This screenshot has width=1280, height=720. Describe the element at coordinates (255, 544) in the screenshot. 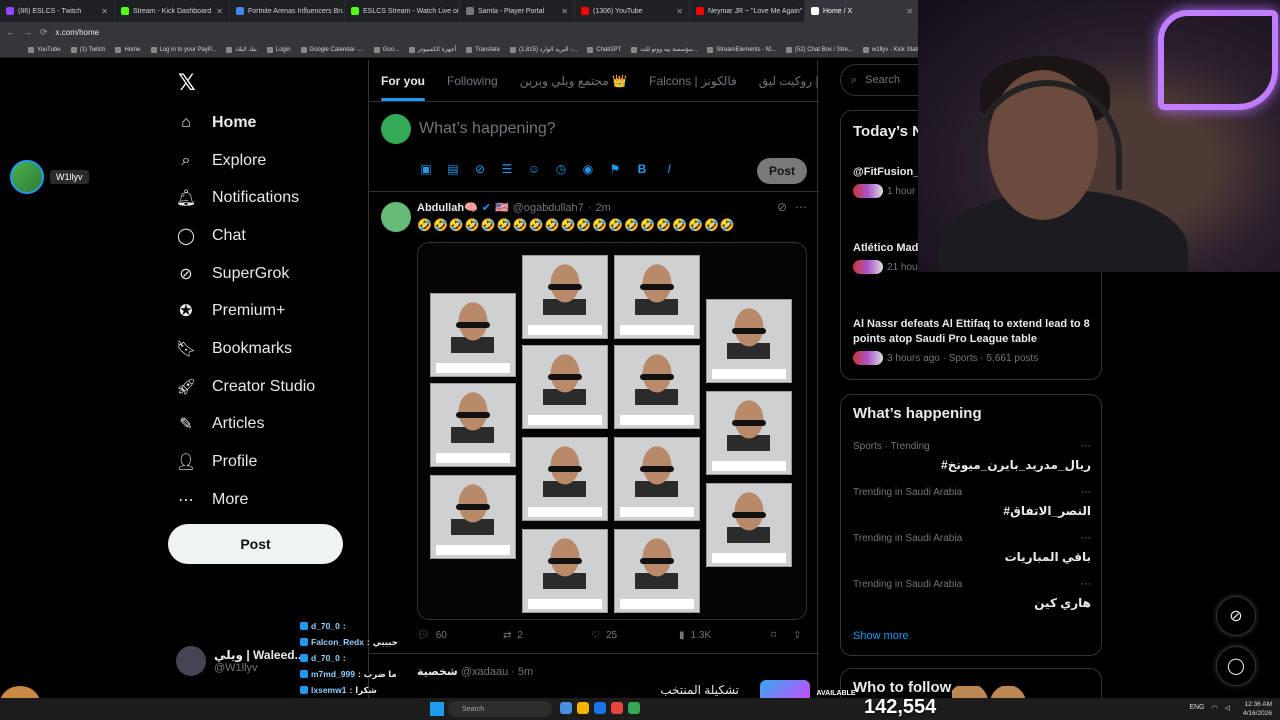

I see `post-button: Post` at that location.